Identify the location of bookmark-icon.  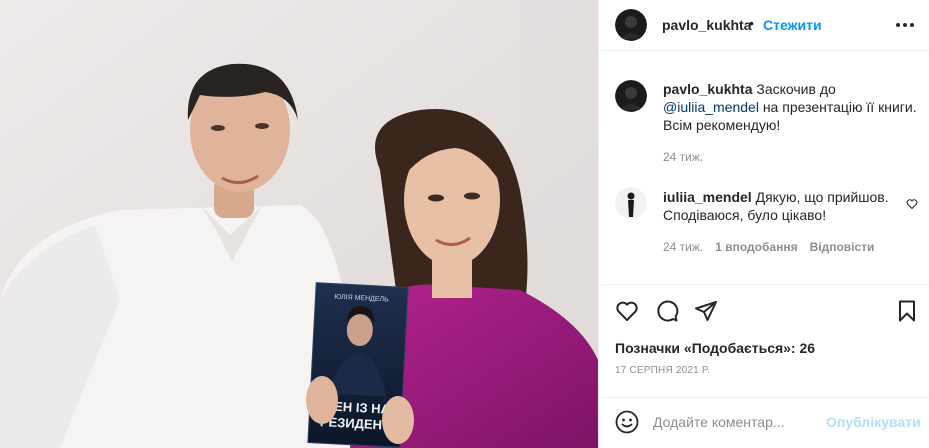
(907, 311).